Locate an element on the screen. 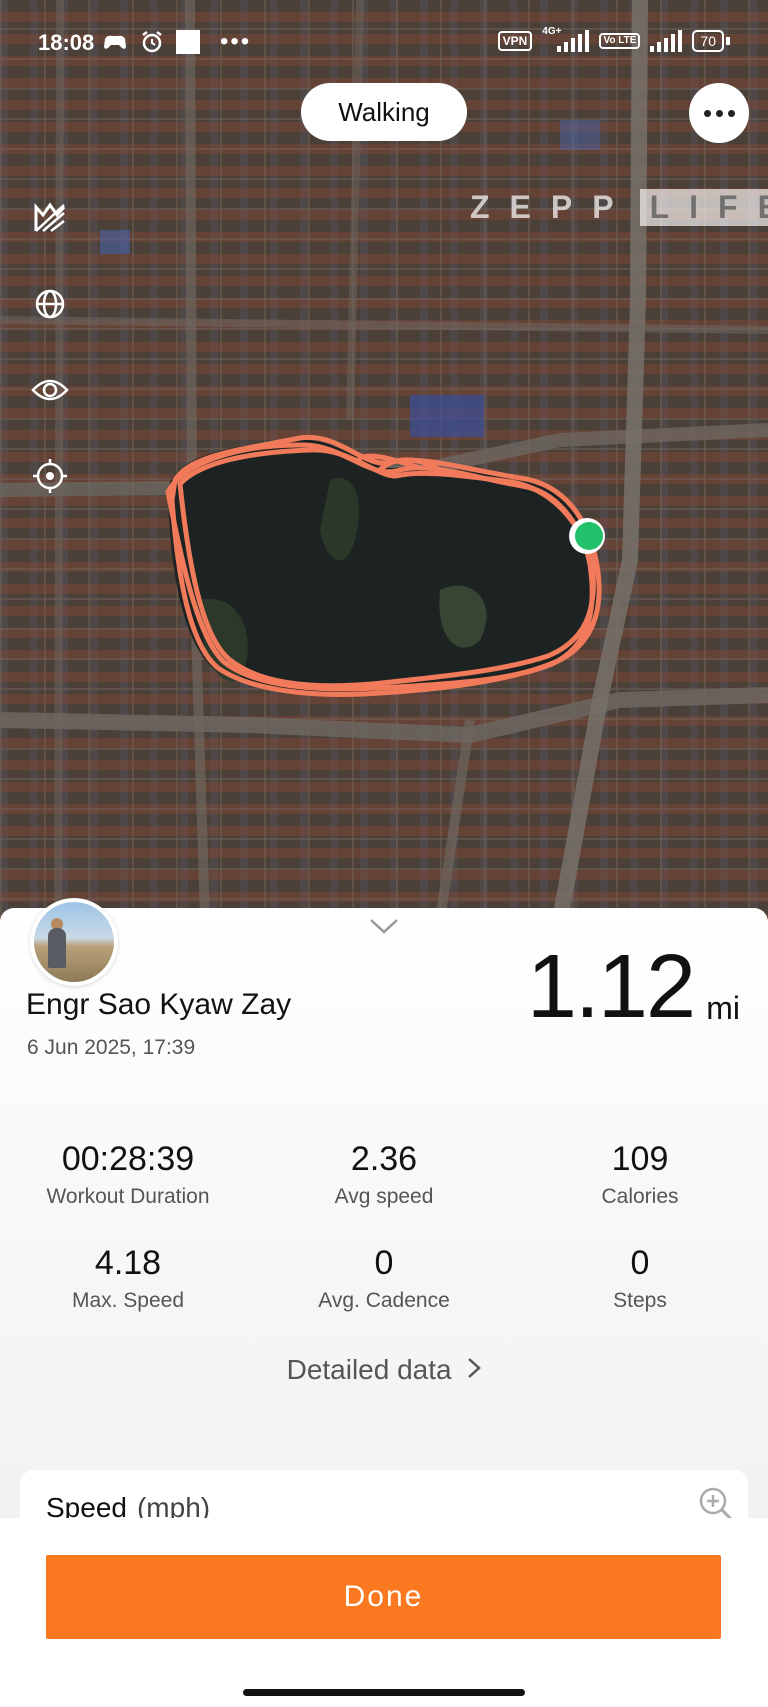 This screenshot has width=768, height=1707. stat-label: Workout Duration is located at coordinates (128, 1196).